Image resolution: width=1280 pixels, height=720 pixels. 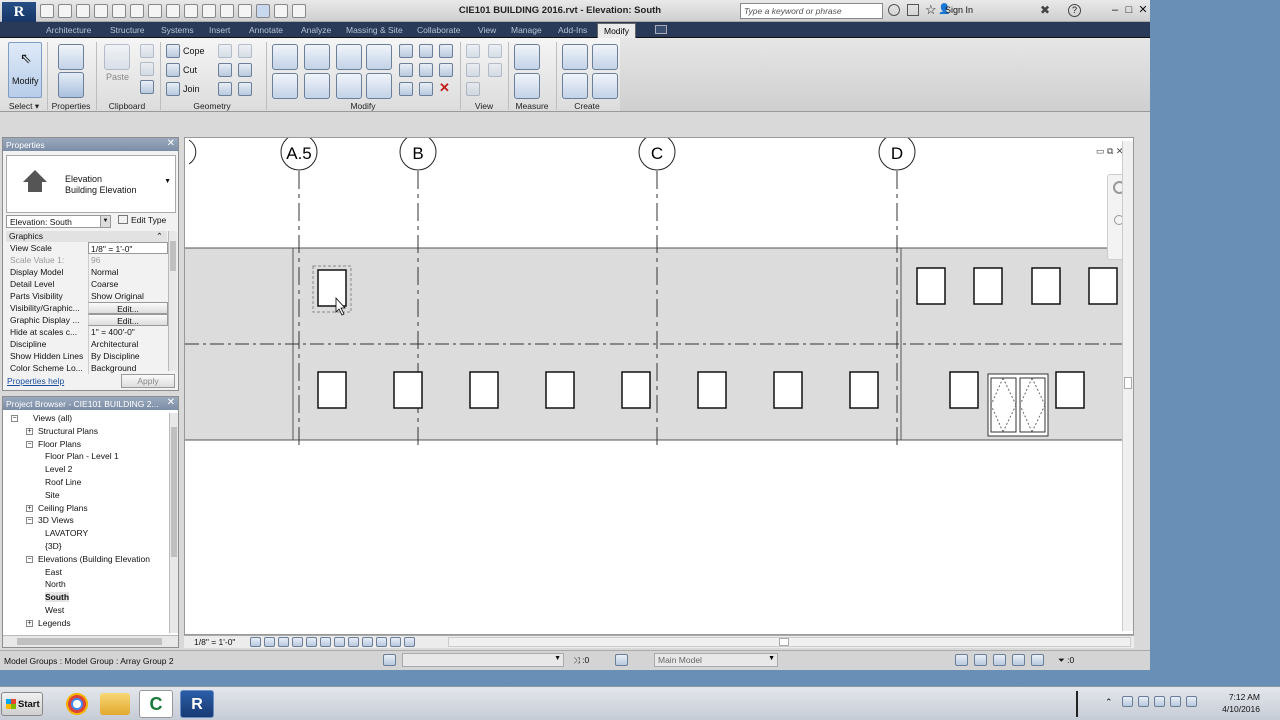 I want to click on array-icon, so click(x=406, y=70).